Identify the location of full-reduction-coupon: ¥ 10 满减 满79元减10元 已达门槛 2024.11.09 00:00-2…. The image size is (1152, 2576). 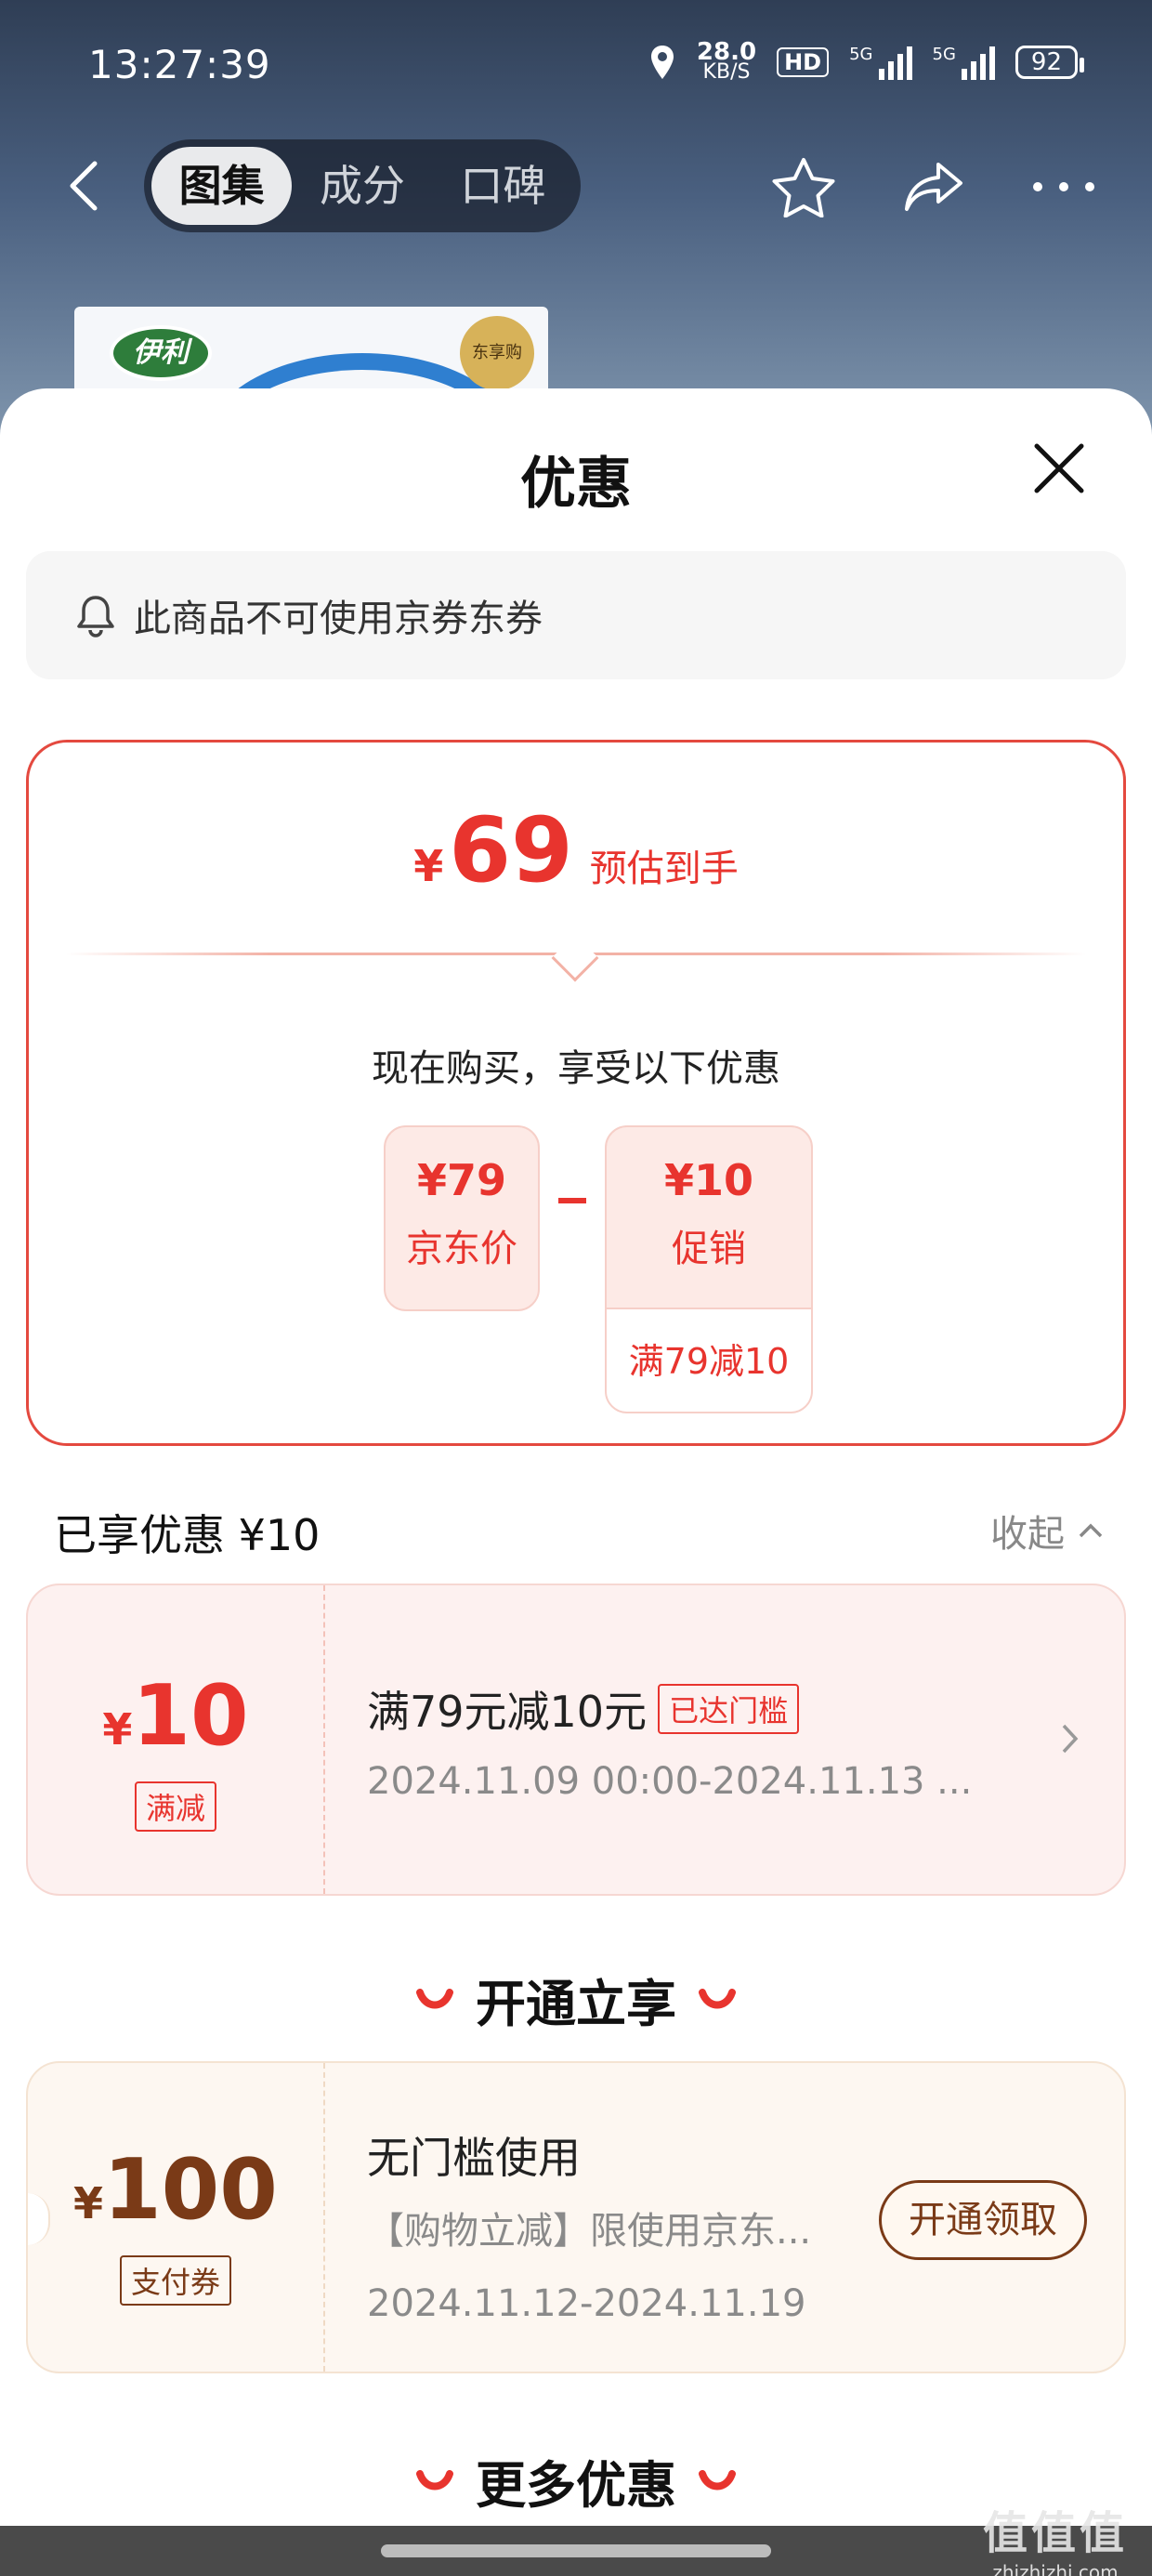
(576, 1740).